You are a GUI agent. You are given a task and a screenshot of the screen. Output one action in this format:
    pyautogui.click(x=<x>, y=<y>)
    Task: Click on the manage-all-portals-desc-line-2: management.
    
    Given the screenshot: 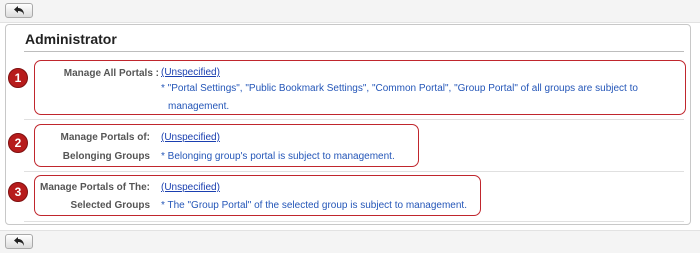 What is the action you would take?
    pyautogui.click(x=199, y=106)
    